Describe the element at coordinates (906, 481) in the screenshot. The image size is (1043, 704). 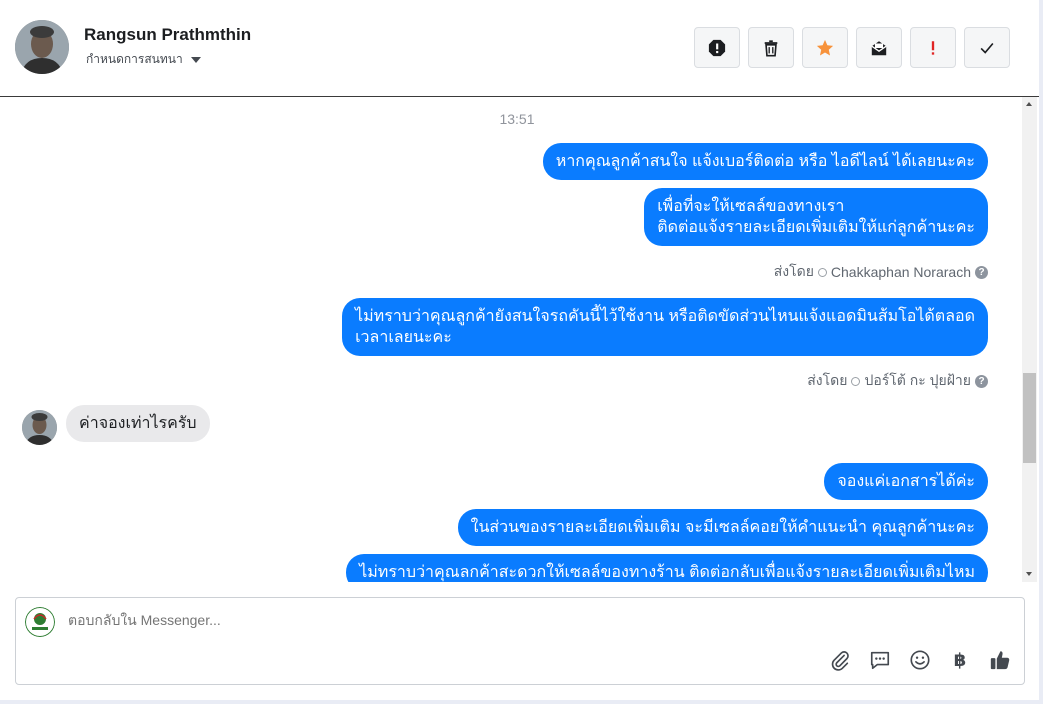
I see `outgoing-message: จองแค่เอกสารได้ค่ะ` at that location.